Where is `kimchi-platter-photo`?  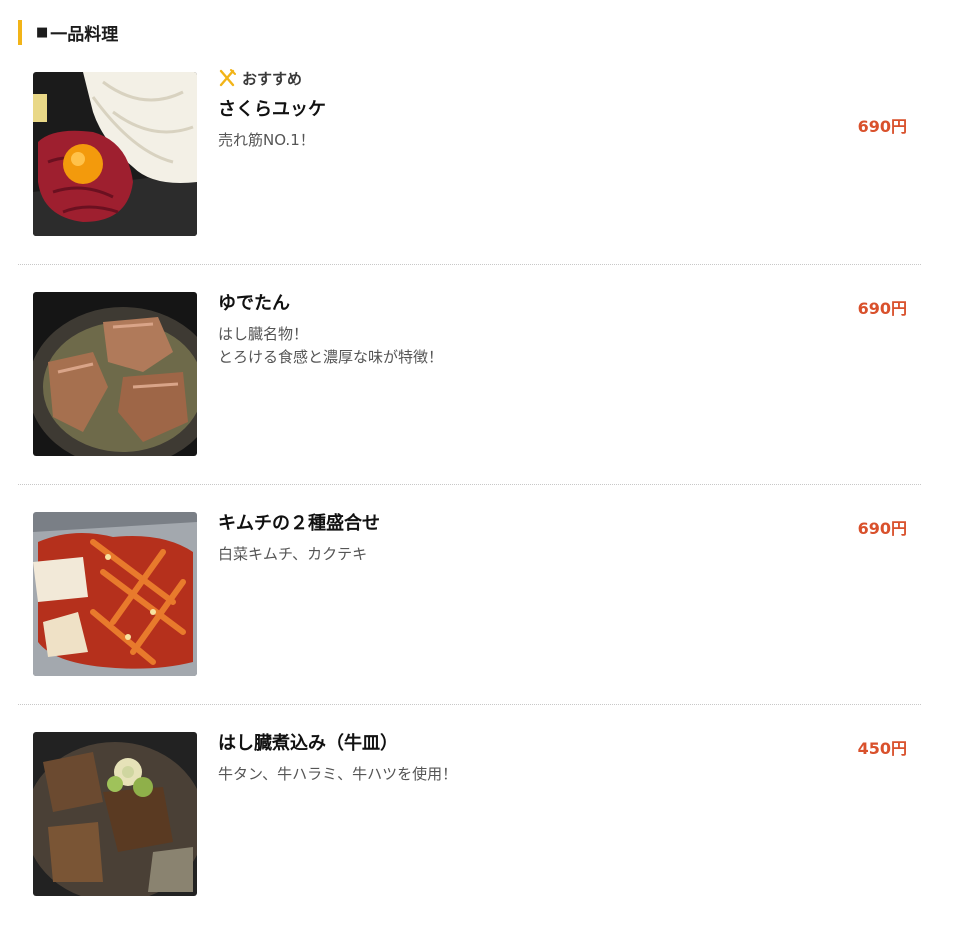
kimchi-platter-photo is located at coordinates (115, 594).